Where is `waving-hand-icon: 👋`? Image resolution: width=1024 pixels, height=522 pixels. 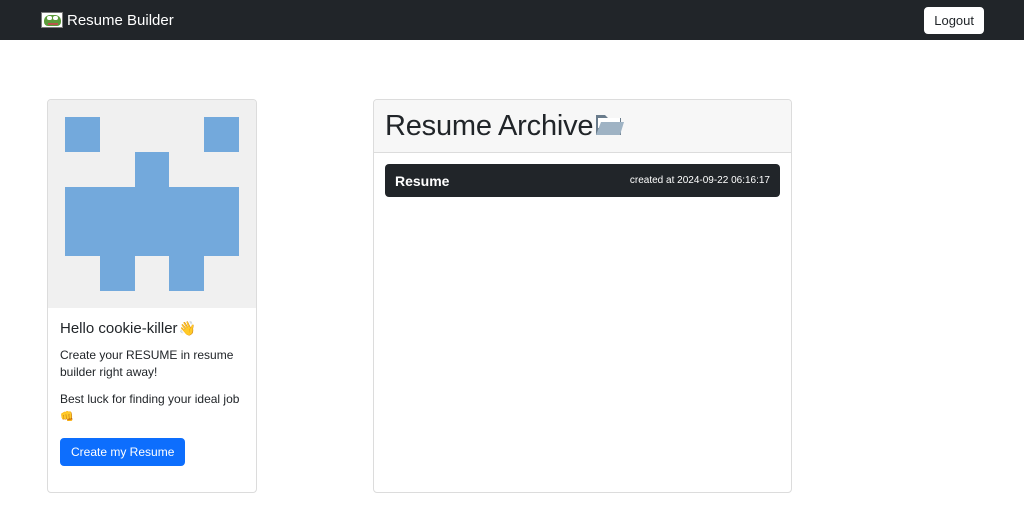
waving-hand-icon: 👋 is located at coordinates (187, 328).